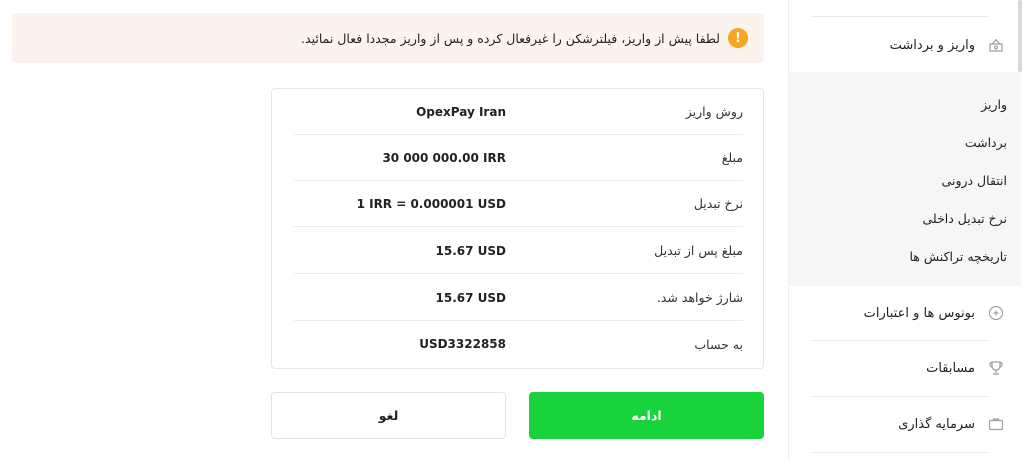 The width and height of the screenshot is (1024, 460). I want to click on detail-value: USD3322858, so click(462, 344).